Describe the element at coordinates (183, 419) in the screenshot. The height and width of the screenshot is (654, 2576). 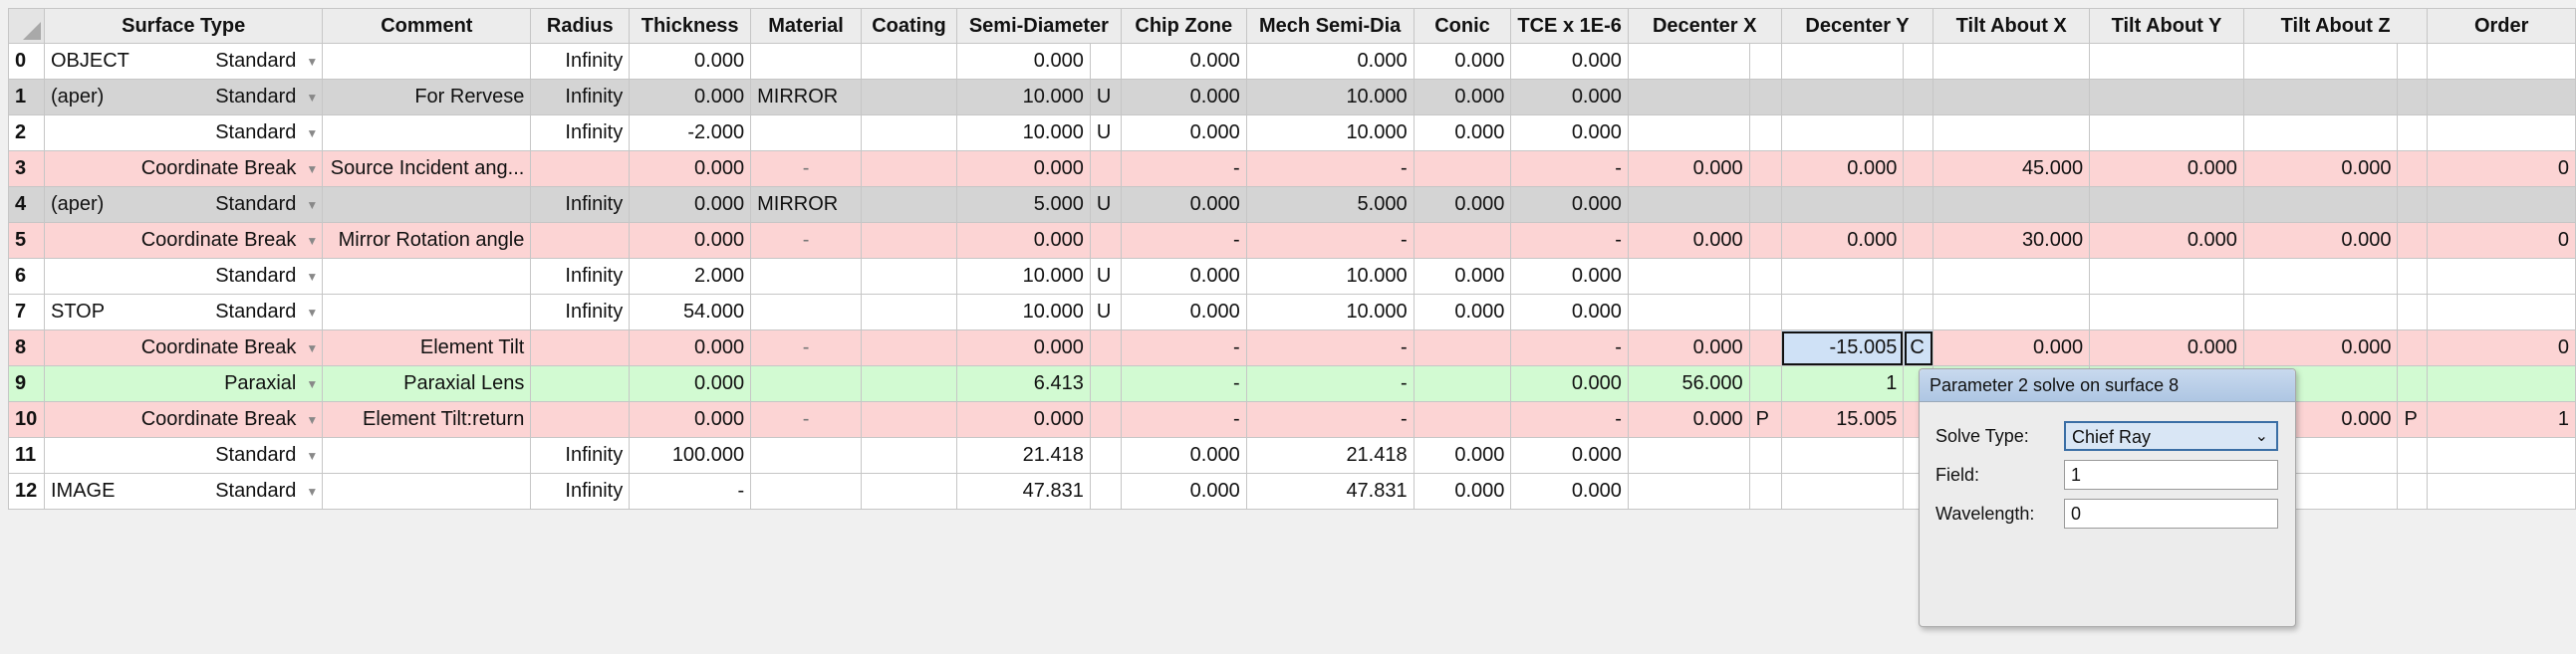
I see `surface-type-cell: Coordinate Break ▼` at that location.